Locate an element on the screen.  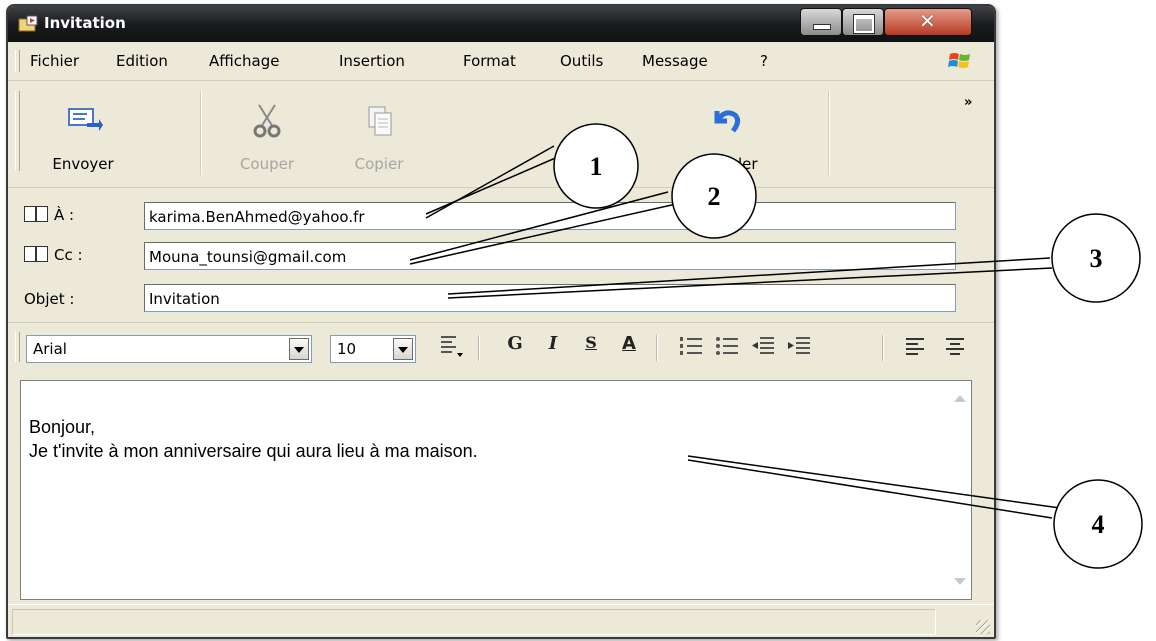
callout-2-label: 2 is located at coordinates (714, 196).